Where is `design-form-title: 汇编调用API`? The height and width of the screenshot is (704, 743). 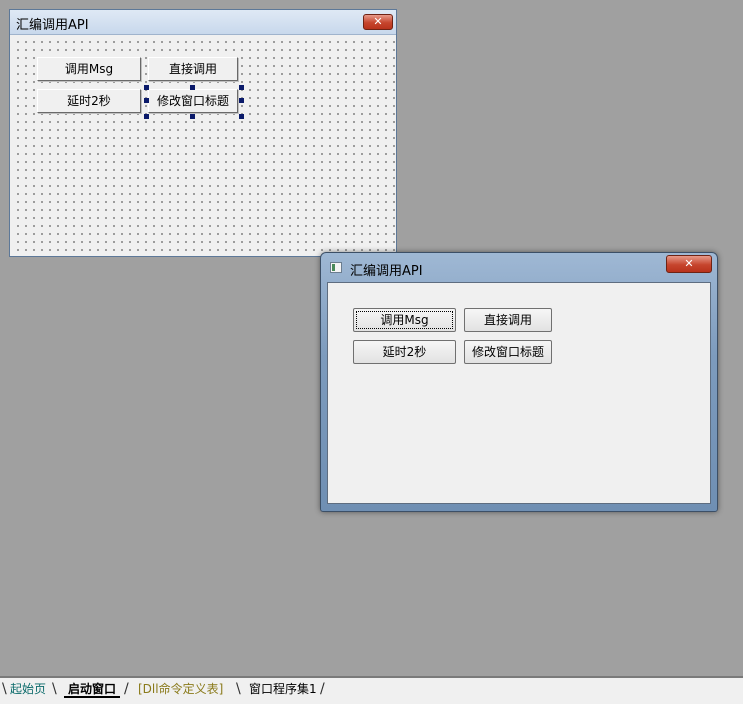 design-form-title: 汇编调用API is located at coordinates (52, 25).